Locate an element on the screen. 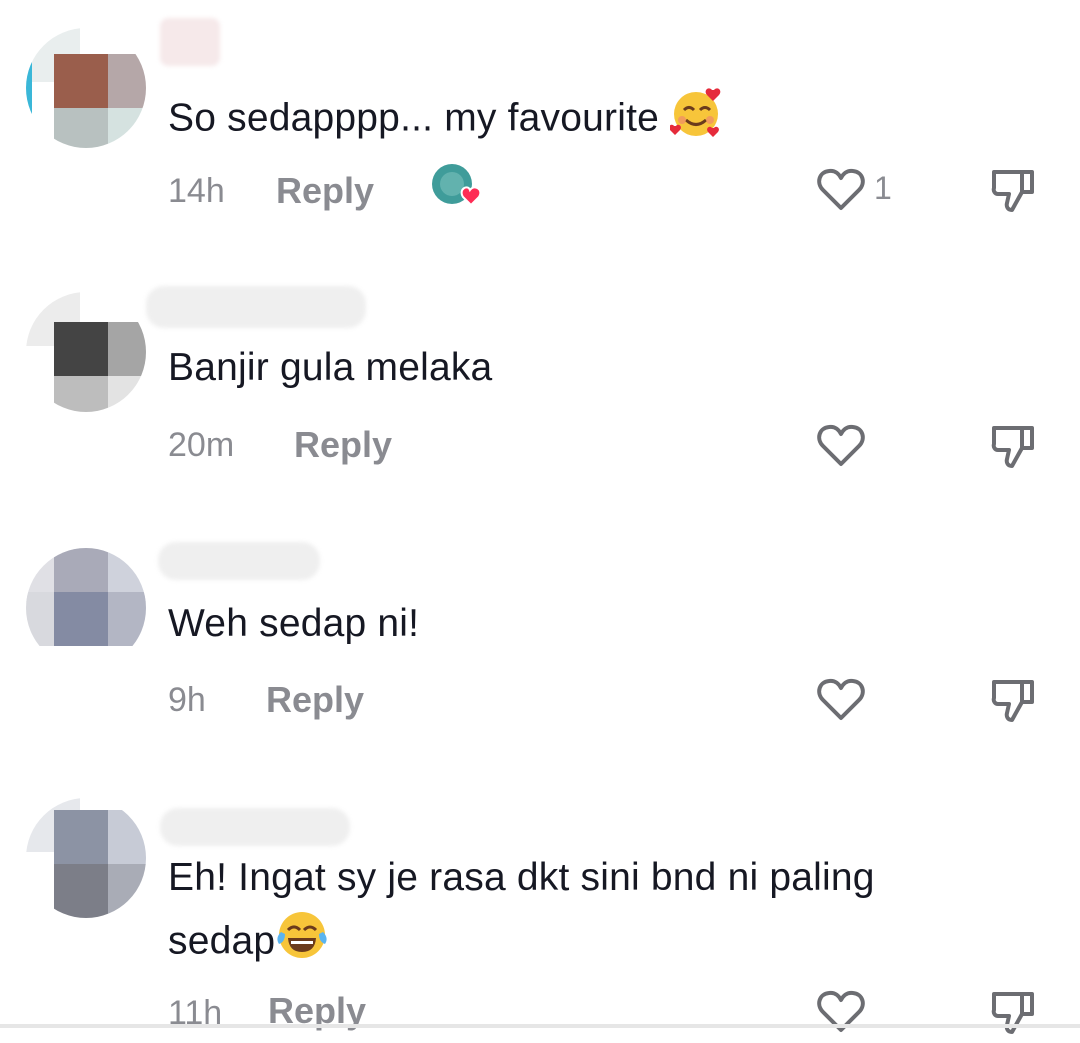 The height and width of the screenshot is (1043, 1080). comment-text: Weh sedap ni! is located at coordinates (294, 623).